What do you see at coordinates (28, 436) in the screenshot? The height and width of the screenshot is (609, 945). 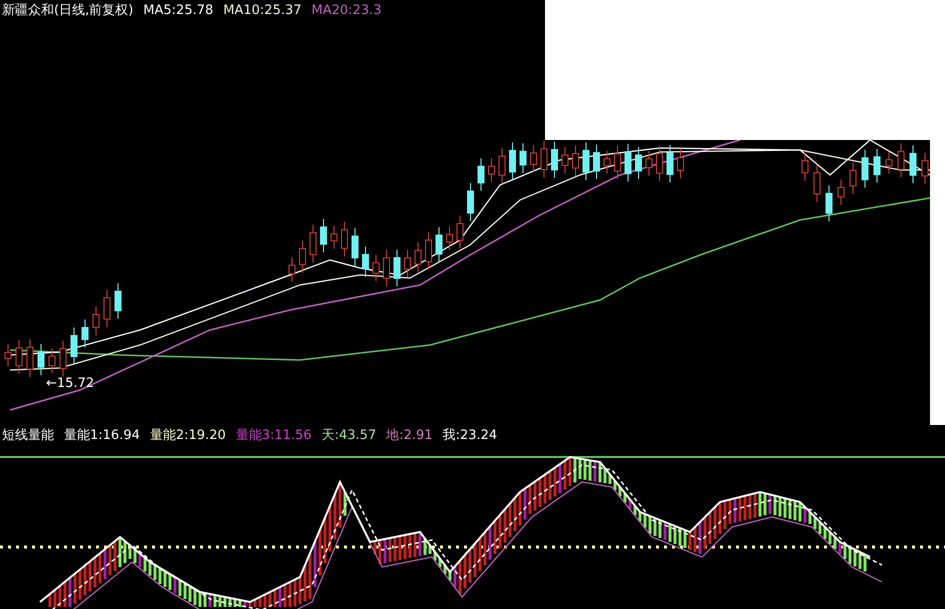 I see `indicator-title: 短线量能` at bounding box center [28, 436].